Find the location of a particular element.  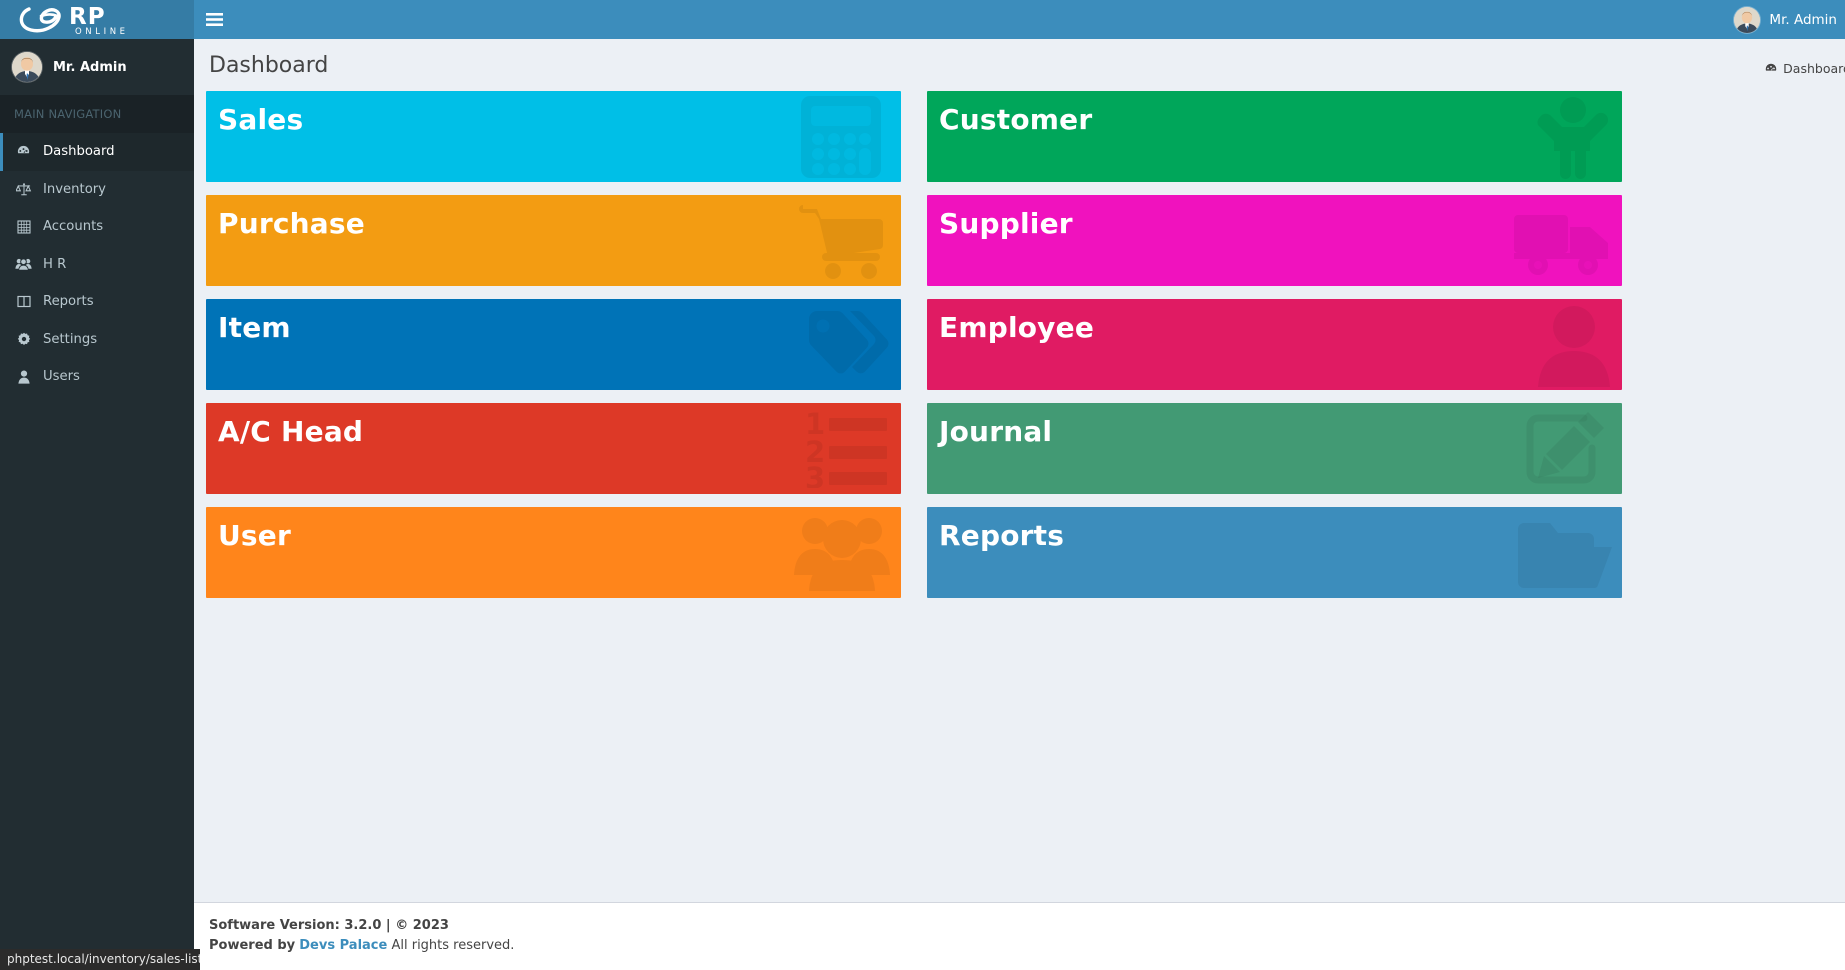

tile-customer: Customer is located at coordinates (1274, 136).